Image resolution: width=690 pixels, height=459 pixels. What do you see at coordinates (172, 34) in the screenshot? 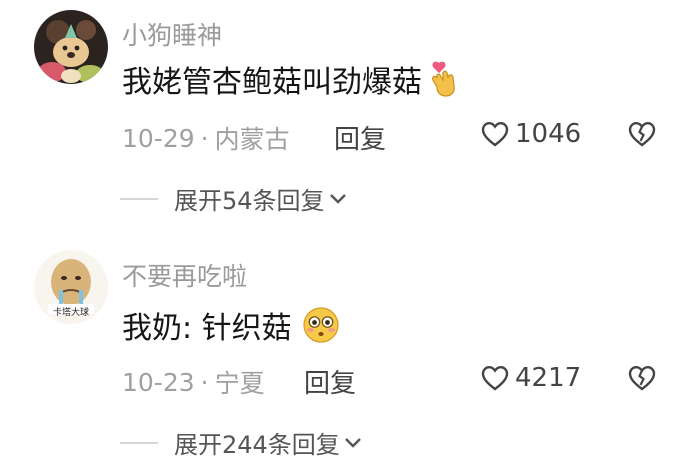
I see `username: 小狗睡神` at bounding box center [172, 34].